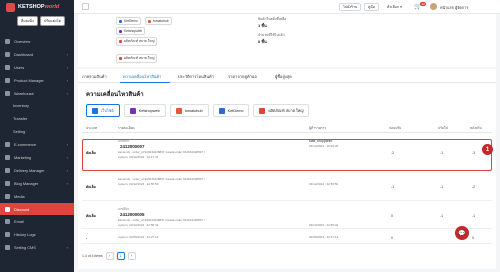 This screenshot has width=500, height=272. Describe the element at coordinates (29, 80) in the screenshot. I see `sidebar-item-label: Product Manager` at that location.